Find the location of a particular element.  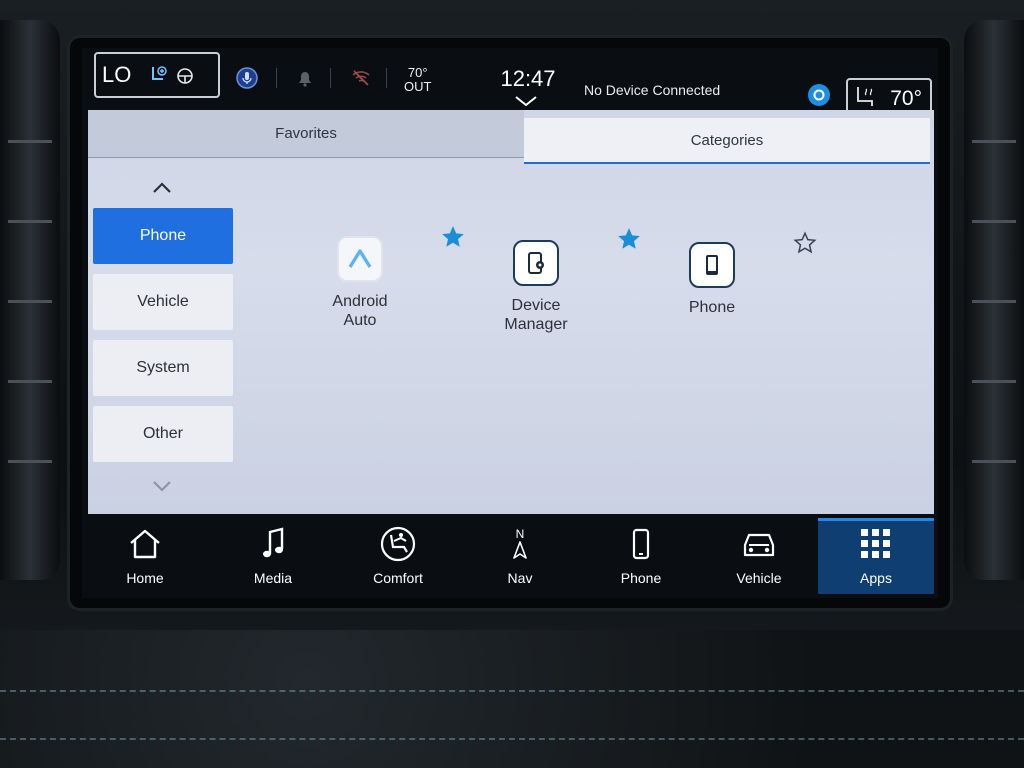

music-note-icon is located at coordinates (273, 544).